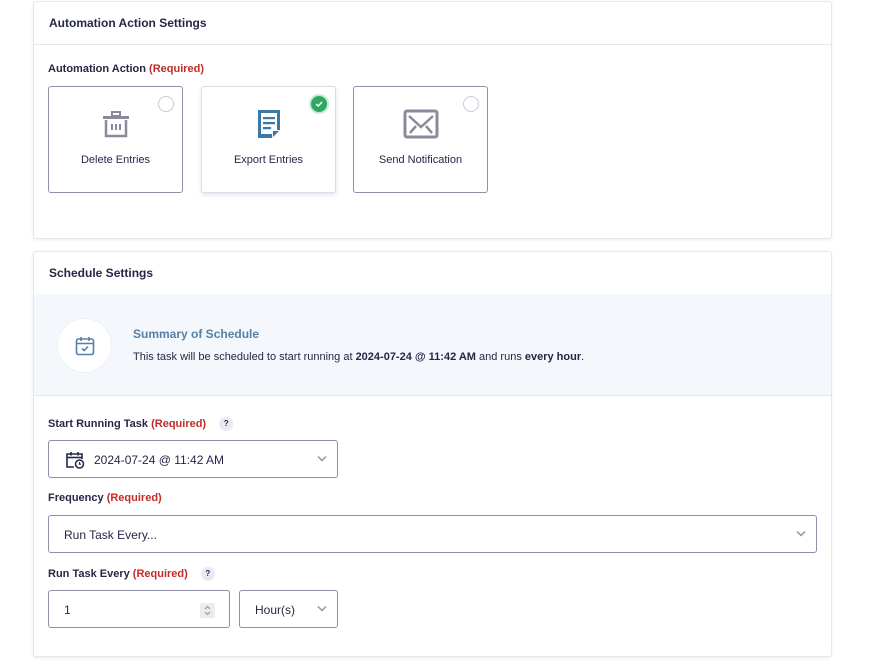  I want to click on checkmark-icon, so click(319, 104).